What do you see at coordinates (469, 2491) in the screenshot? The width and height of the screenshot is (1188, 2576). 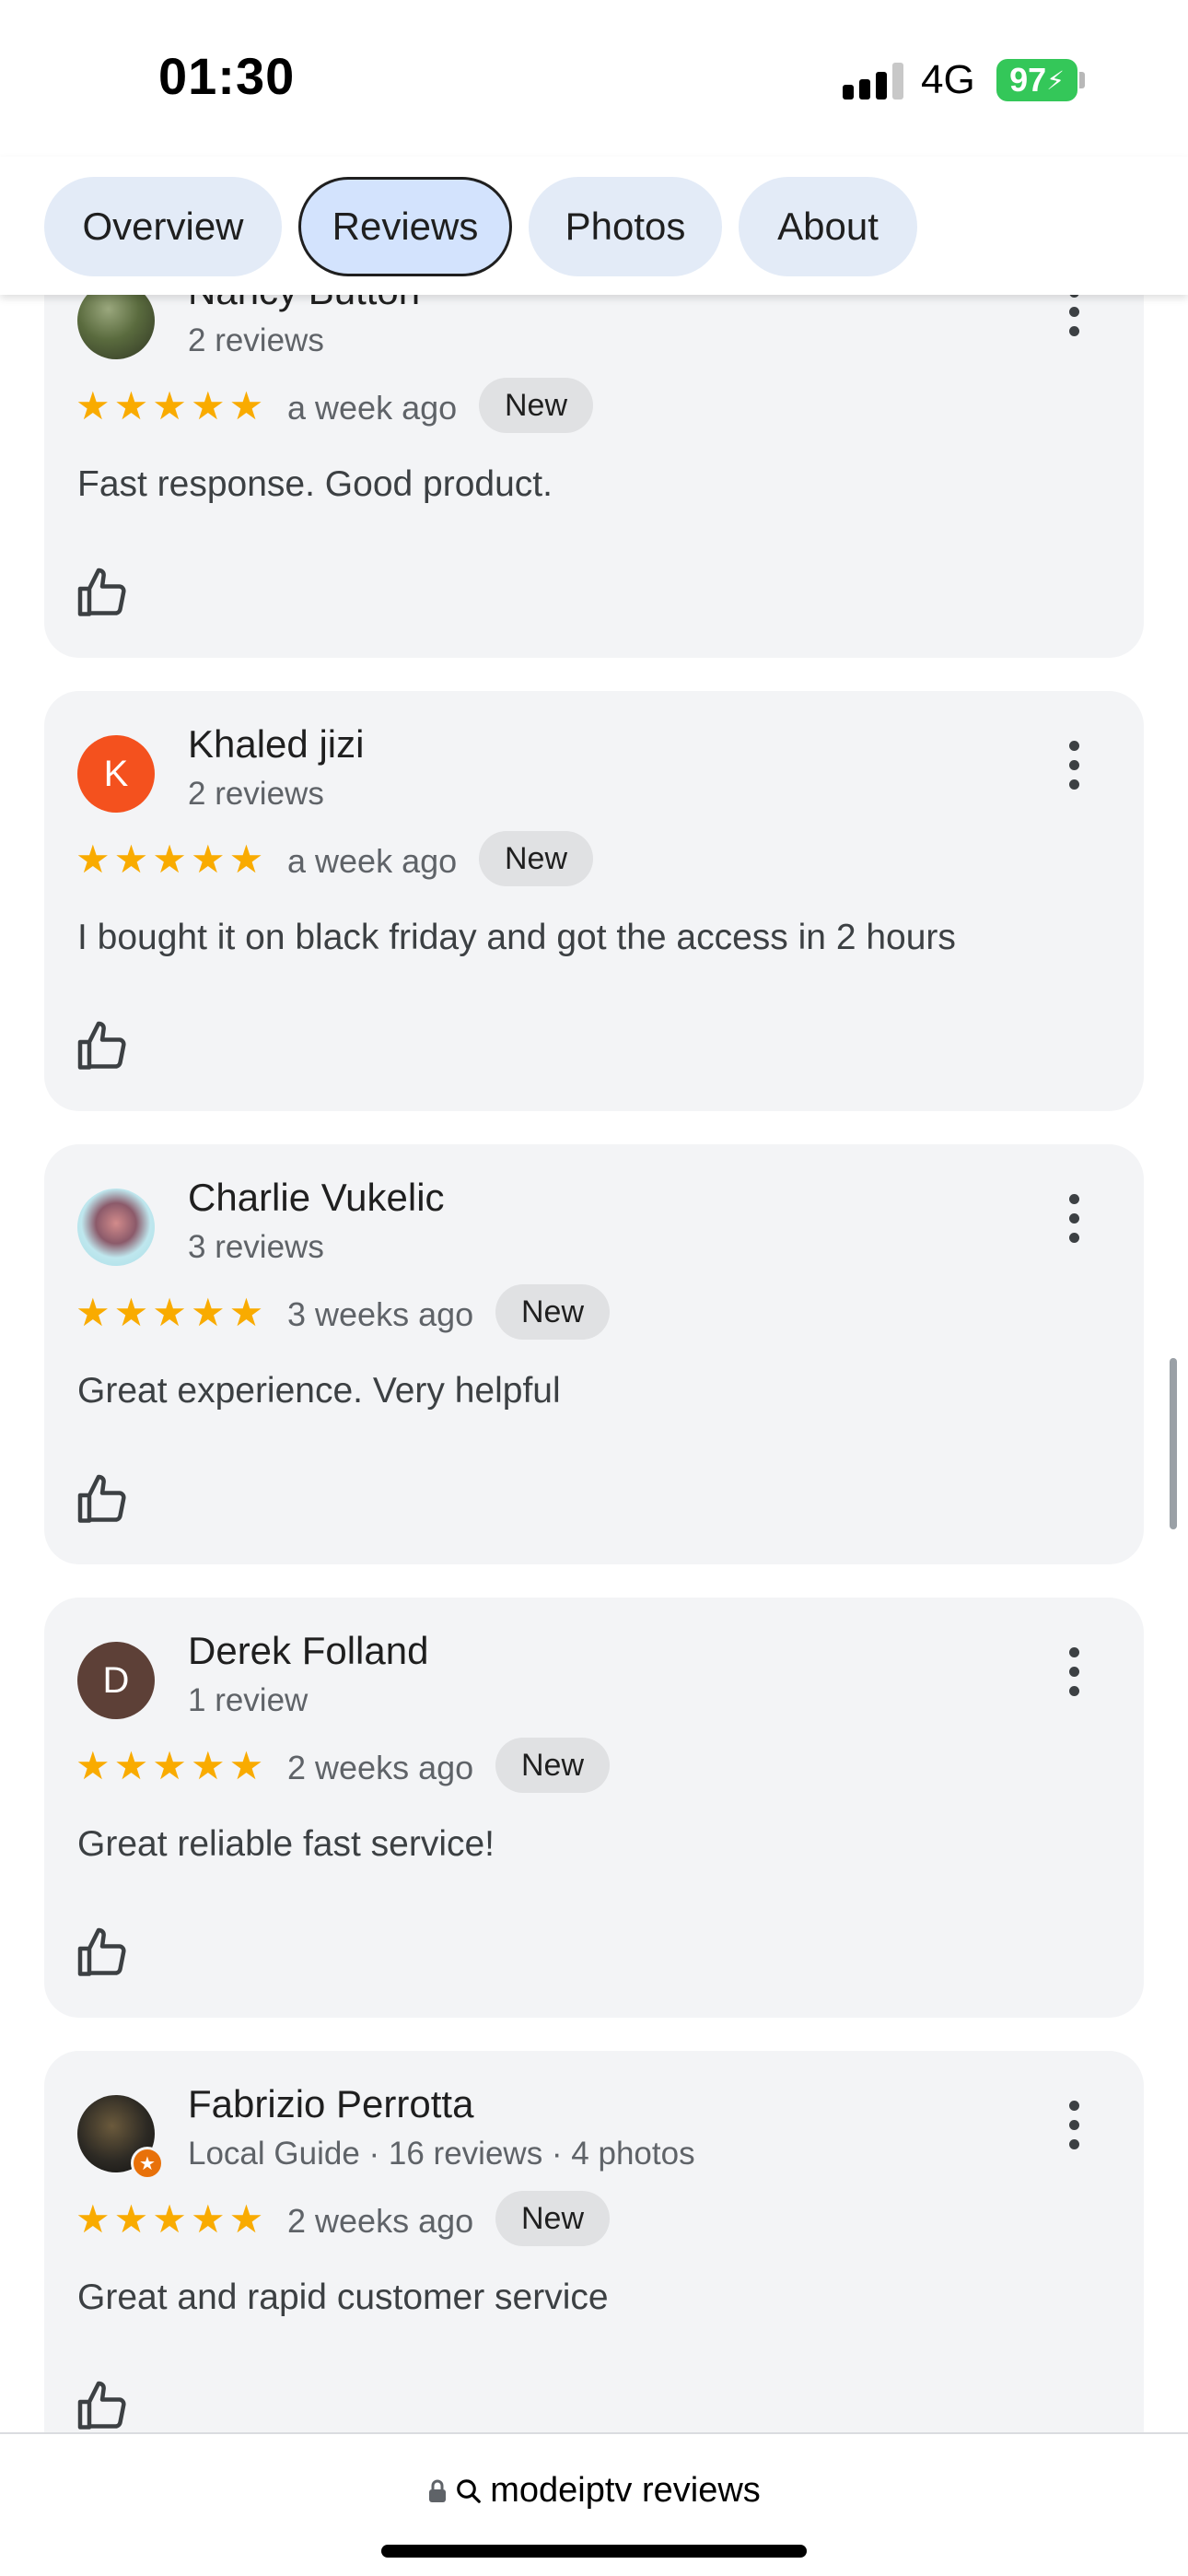 I see `search-icon` at bounding box center [469, 2491].